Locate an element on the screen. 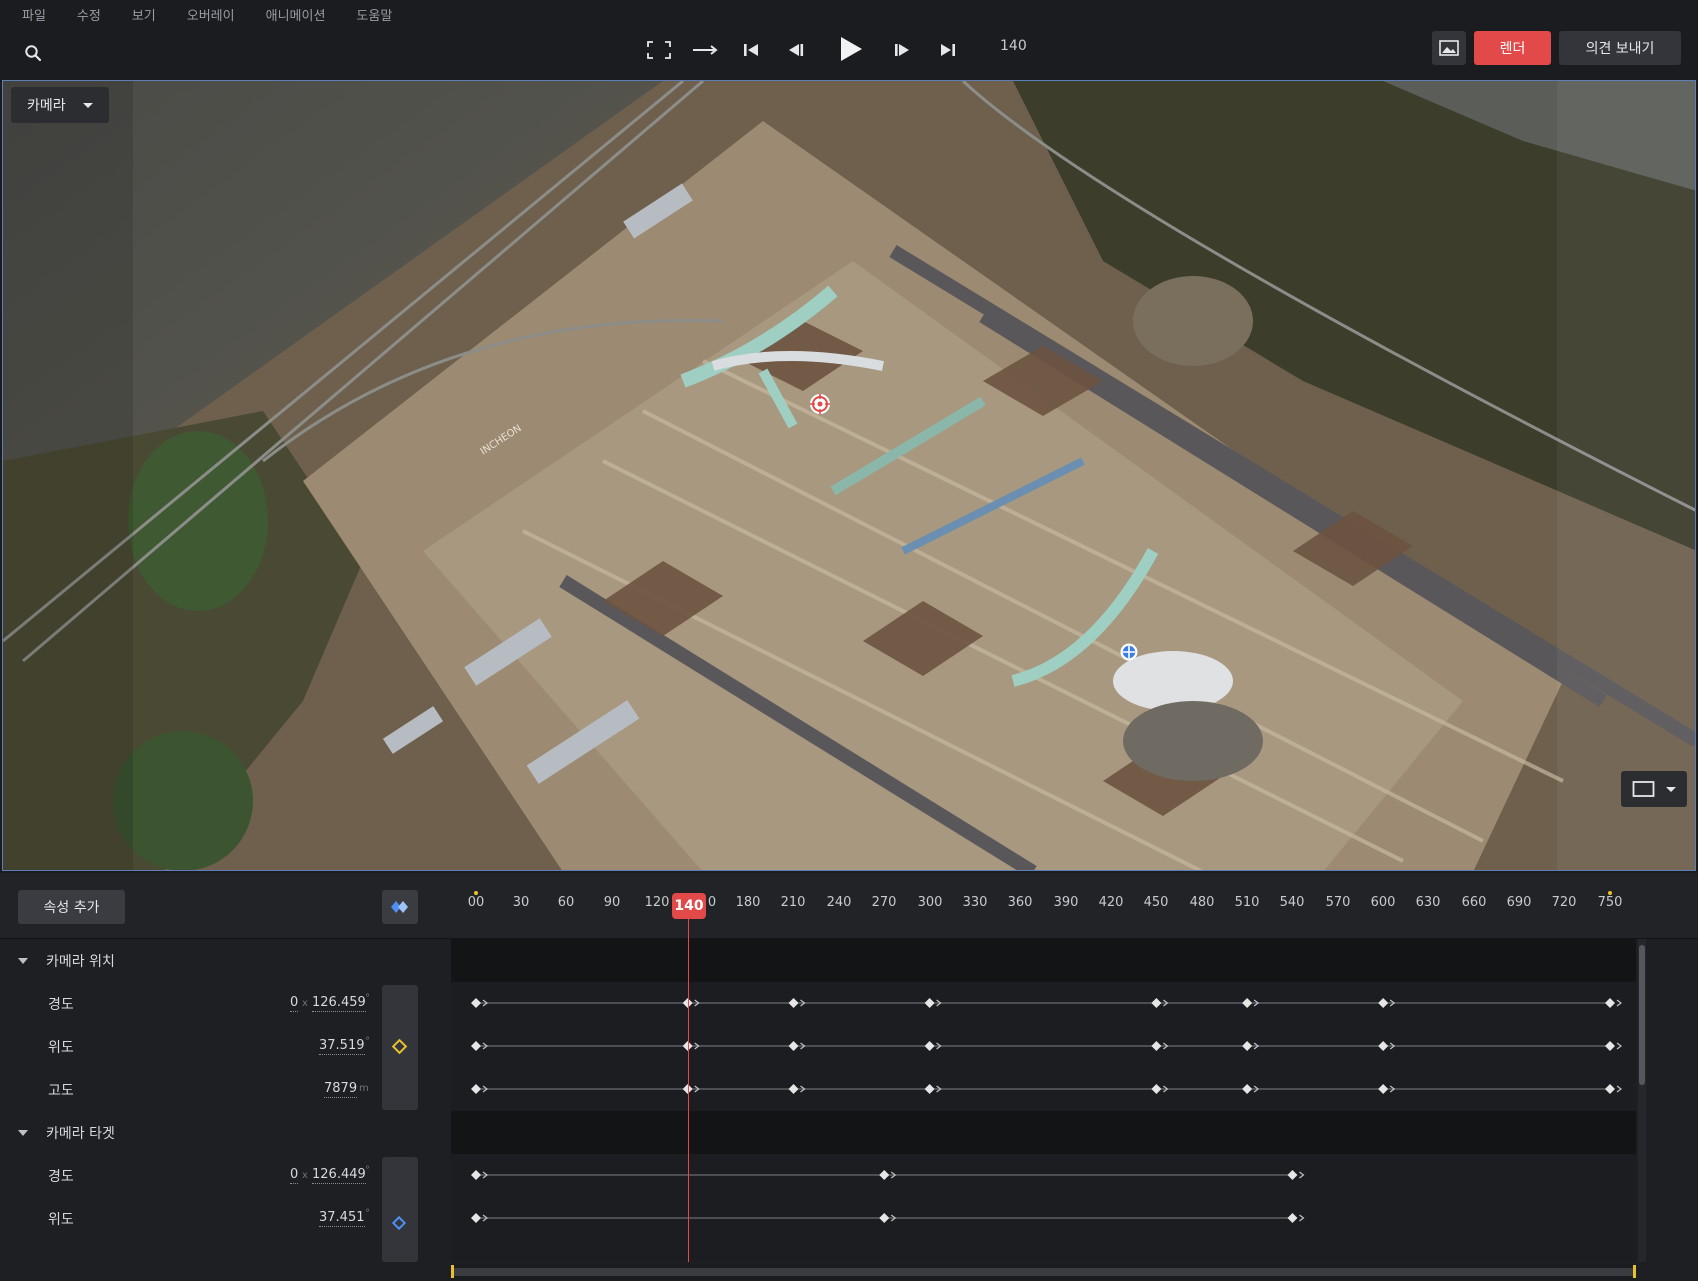 Image resolution: width=1698 pixels, height=1281 pixels. menu-overlay: 오버레이 is located at coordinates (211, 14).